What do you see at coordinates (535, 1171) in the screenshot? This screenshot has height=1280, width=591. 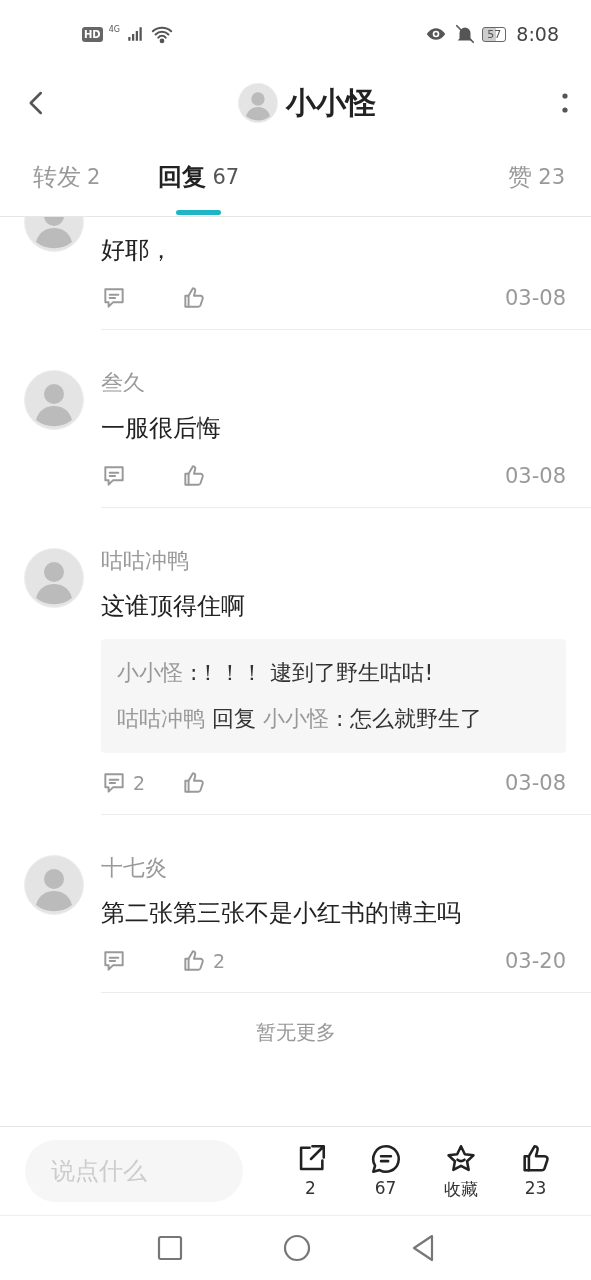 I see `like-button: 23` at bounding box center [535, 1171].